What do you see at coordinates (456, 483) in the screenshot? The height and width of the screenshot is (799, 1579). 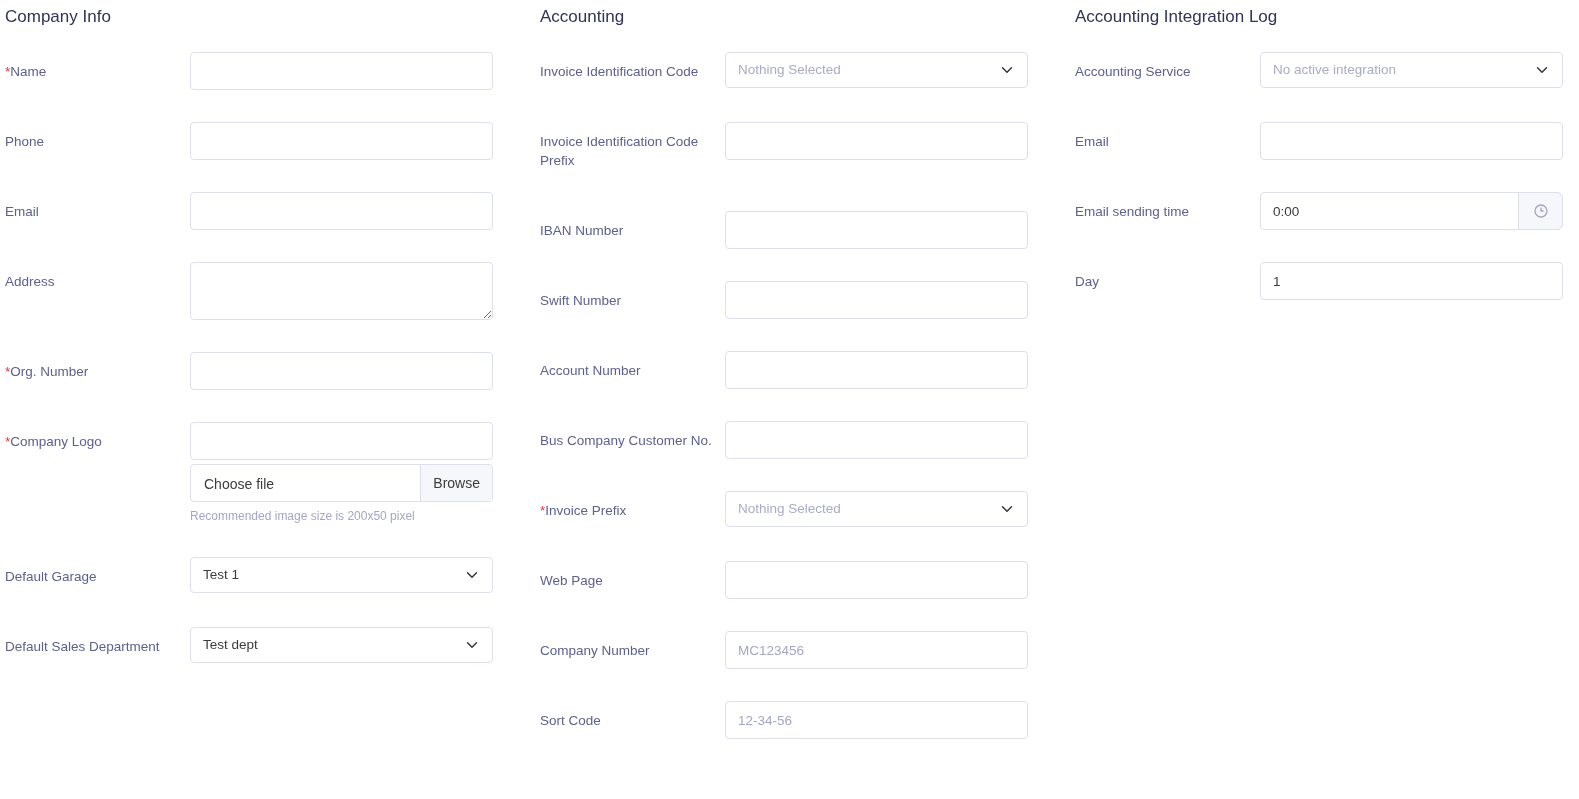 I see `browse-button: Browse` at bounding box center [456, 483].